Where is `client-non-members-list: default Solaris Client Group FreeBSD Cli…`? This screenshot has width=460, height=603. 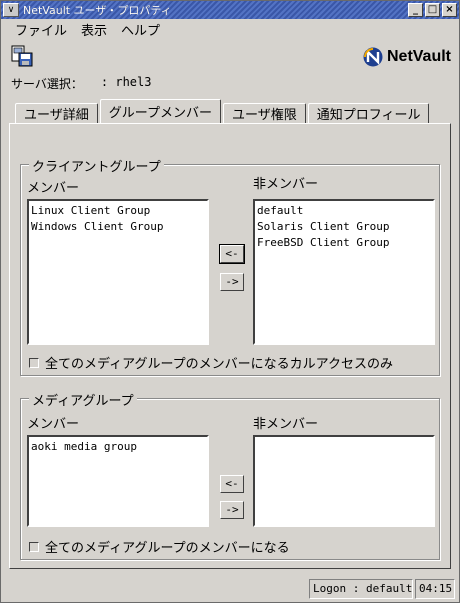 client-non-members-list: default Solaris Client Group FreeBSD Cli… is located at coordinates (344, 272).